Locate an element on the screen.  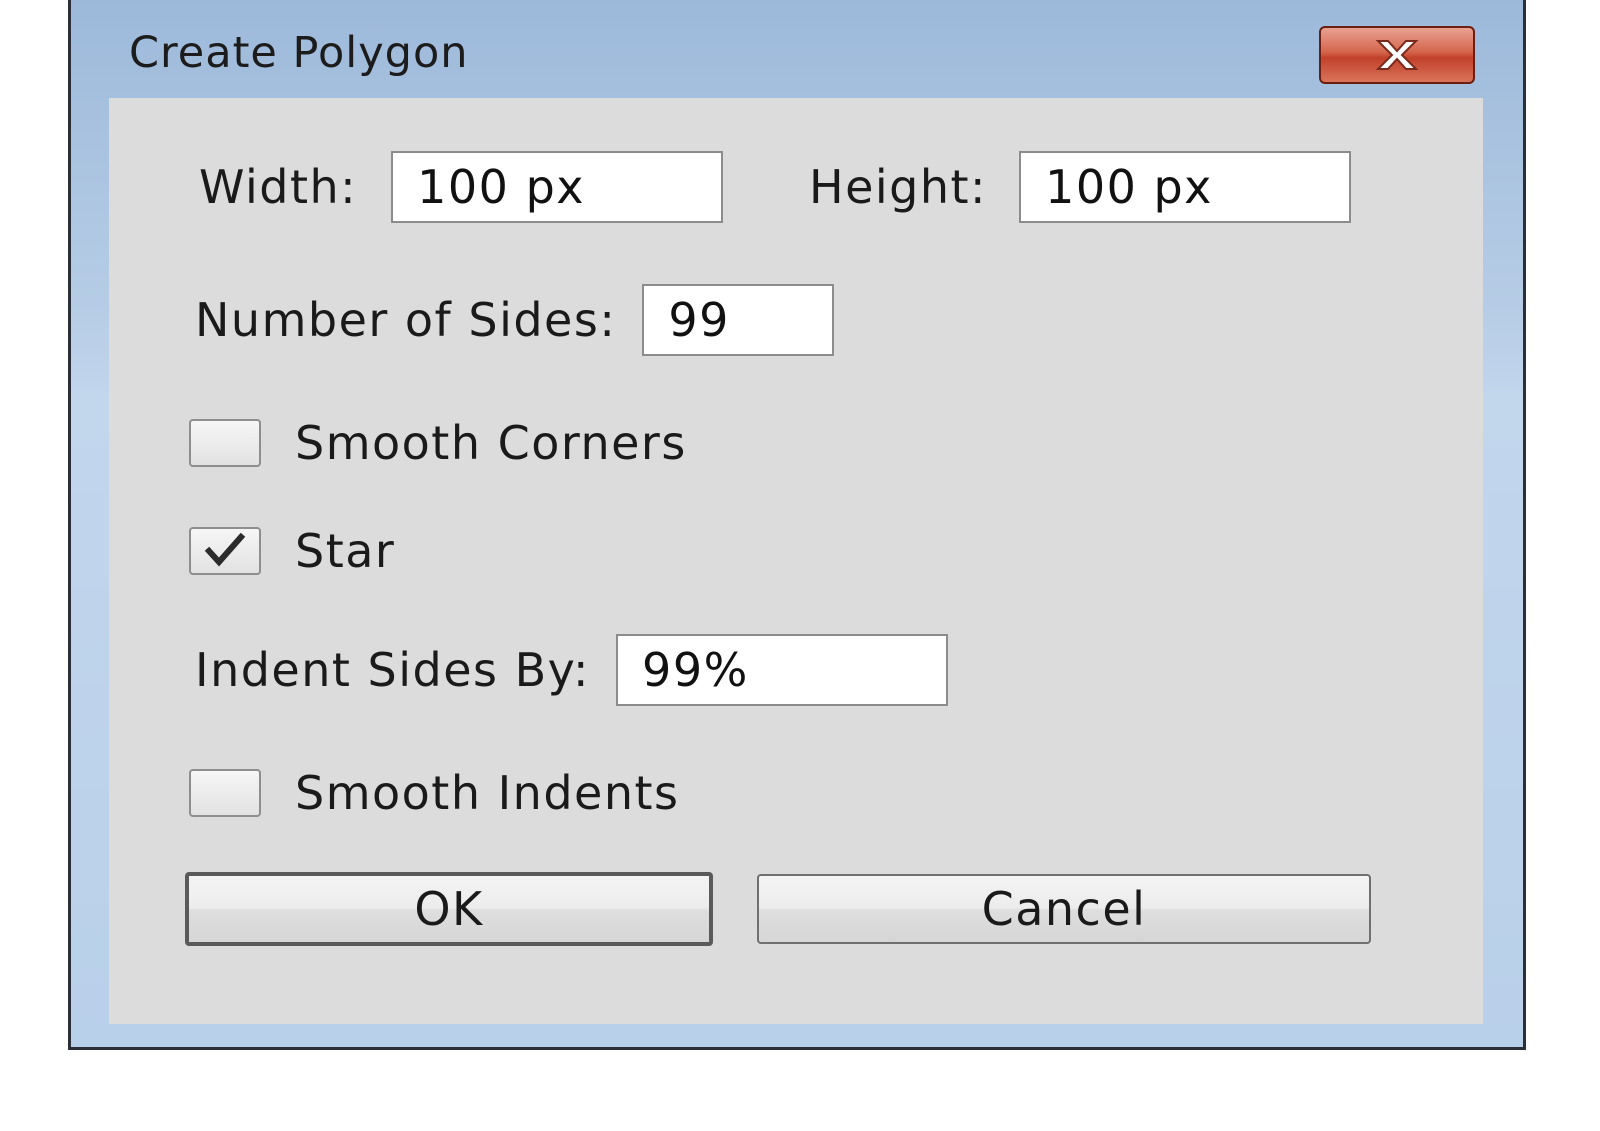
sides-label: Number of Sides: is located at coordinates (406, 320).